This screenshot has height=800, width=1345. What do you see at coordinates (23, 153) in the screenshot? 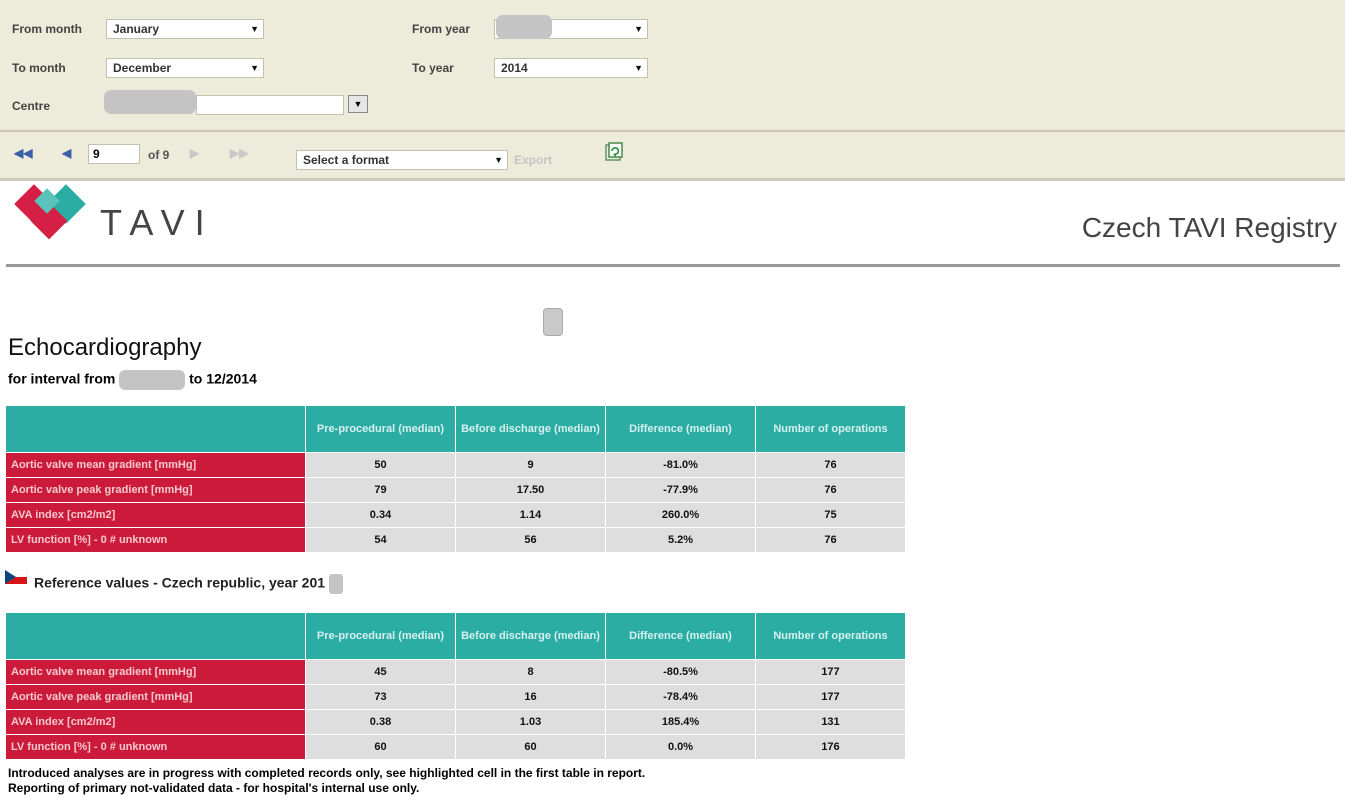
I see `first-page-icon: ◀◀` at bounding box center [23, 153].